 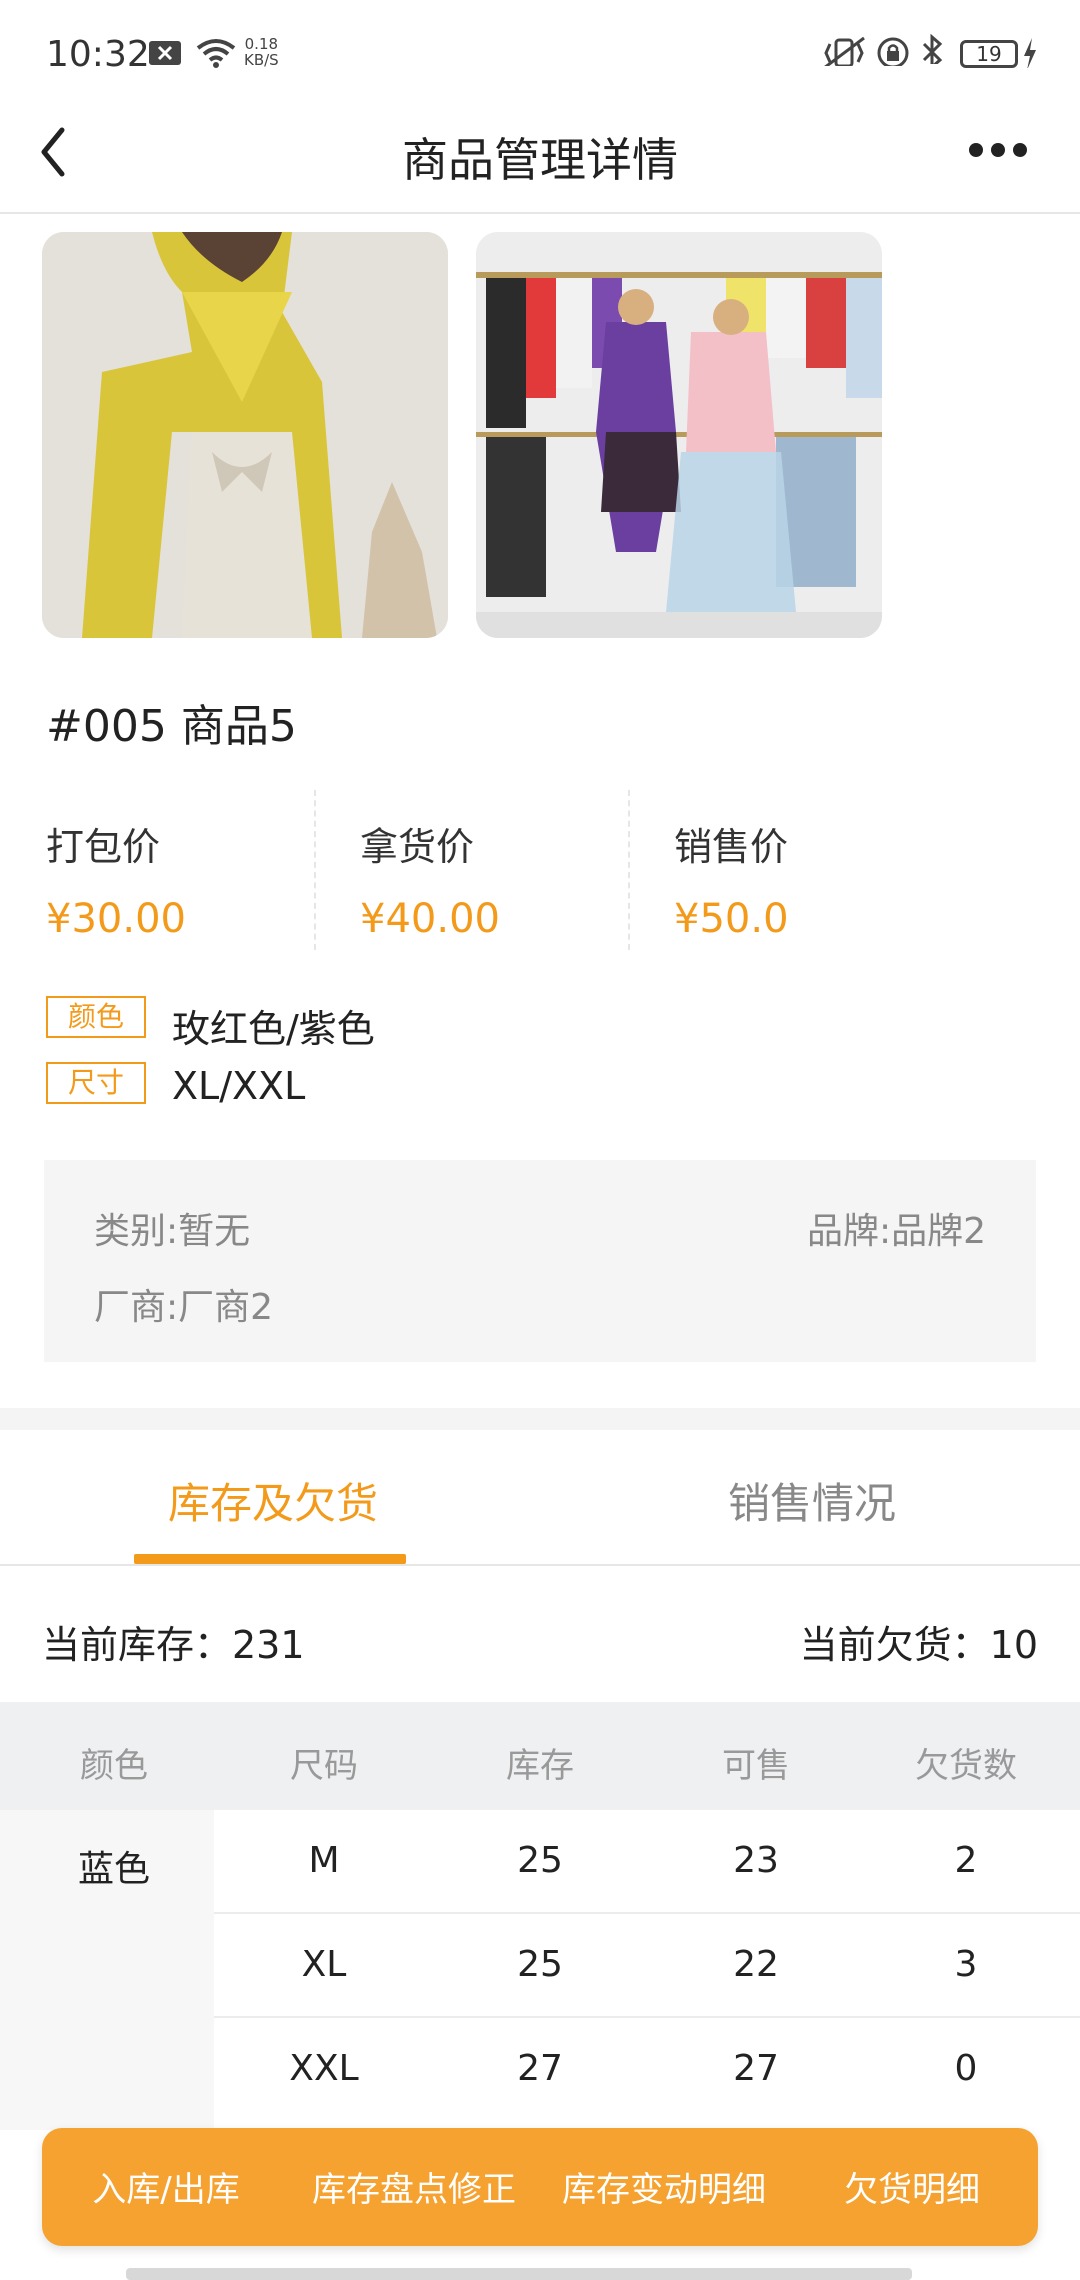 I want to click on nav-bar: 商品管理详情, so click(x=540, y=157).